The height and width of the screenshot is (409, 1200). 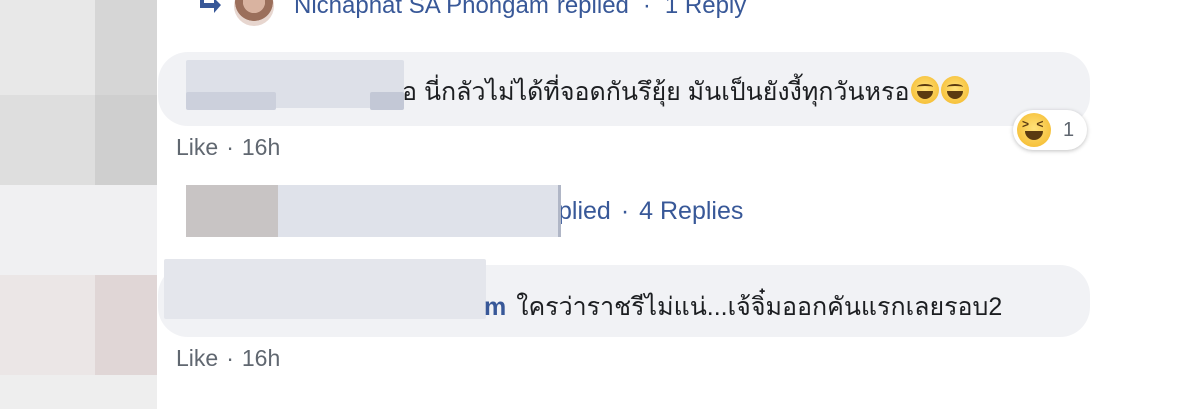 What do you see at coordinates (373, 211) in the screenshot?
I see `blurred-replier-name` at bounding box center [373, 211].